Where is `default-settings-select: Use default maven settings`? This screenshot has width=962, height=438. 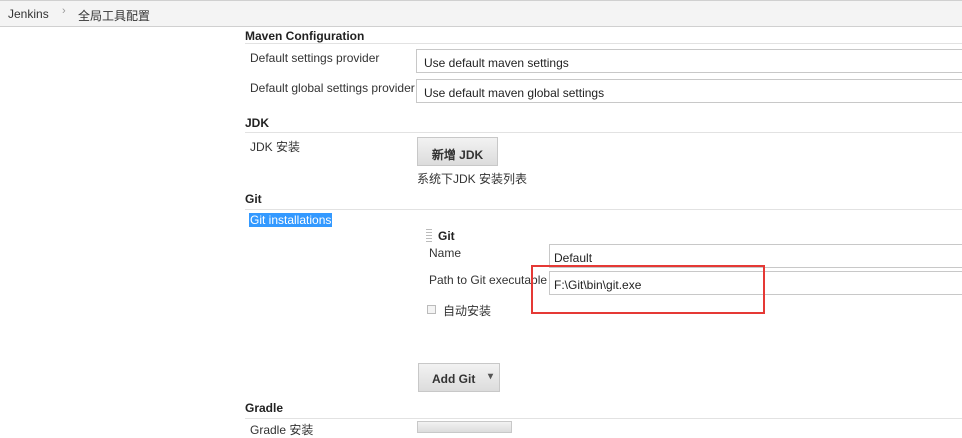
default-settings-select: Use default maven settings is located at coordinates (689, 61).